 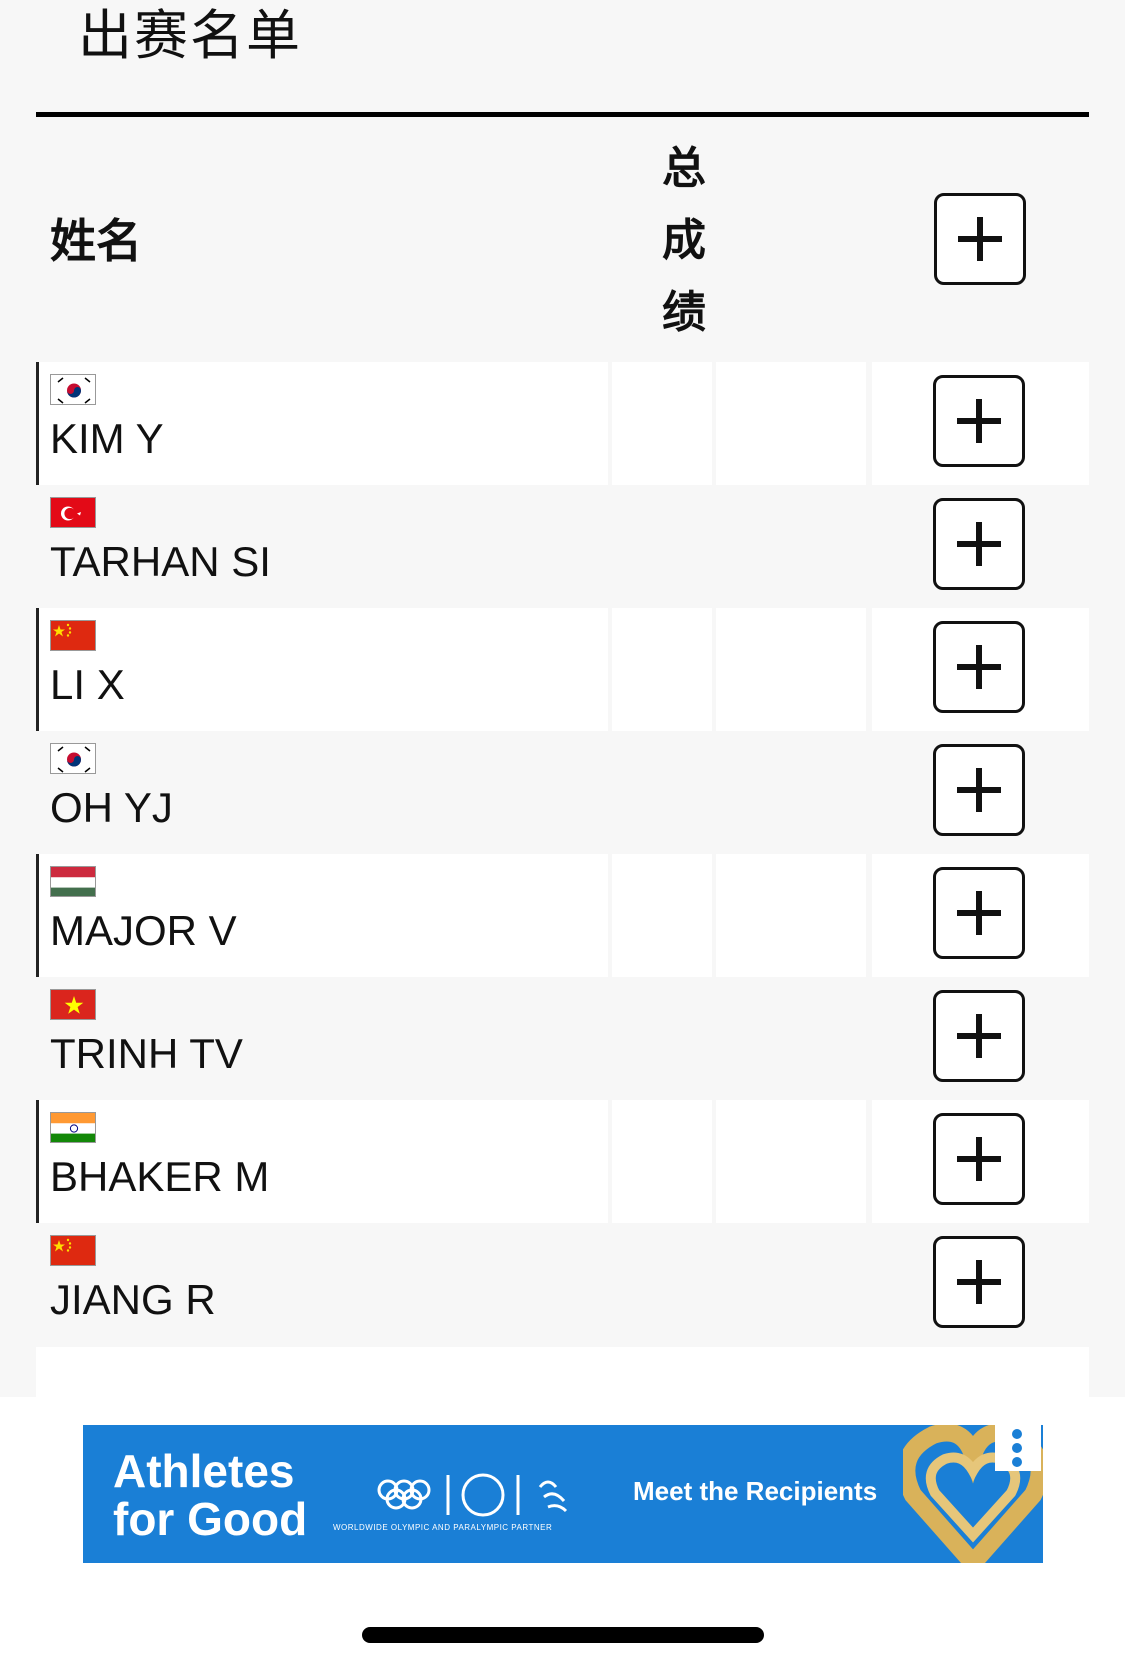 I want to click on table-row: TRINH TV, so click(x=562, y=1038).